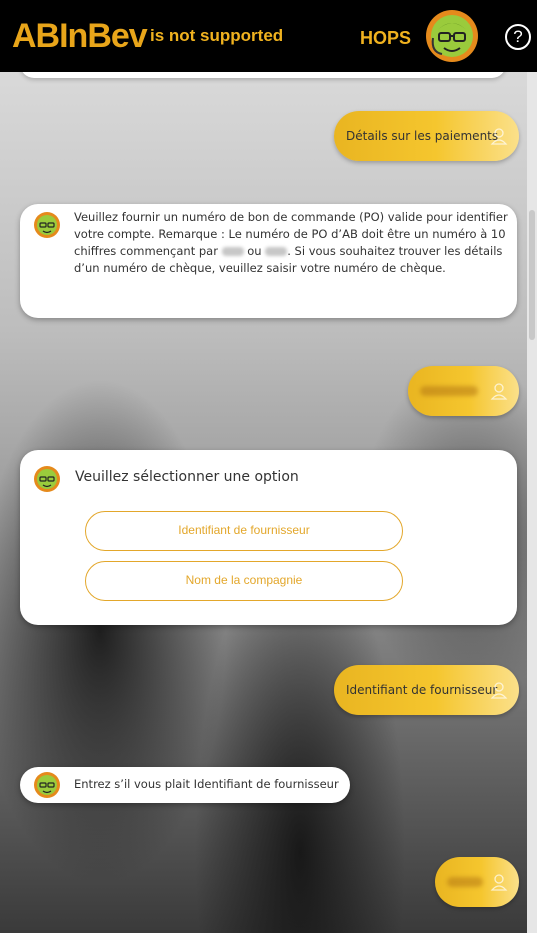  What do you see at coordinates (217, 35) in the screenshot?
I see `unsupported-notice: is not supported` at bounding box center [217, 35].